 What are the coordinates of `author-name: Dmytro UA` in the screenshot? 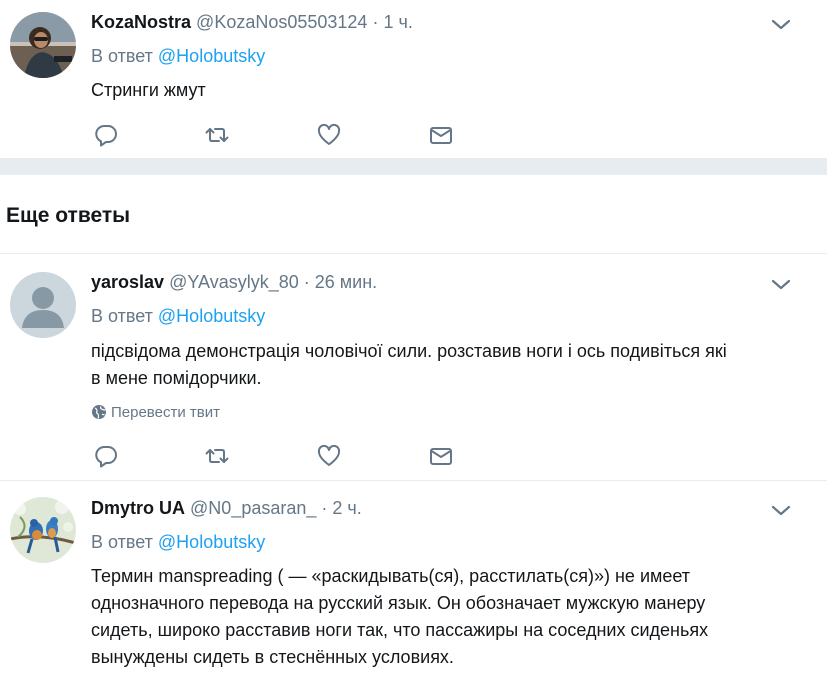 It's located at (138, 508).